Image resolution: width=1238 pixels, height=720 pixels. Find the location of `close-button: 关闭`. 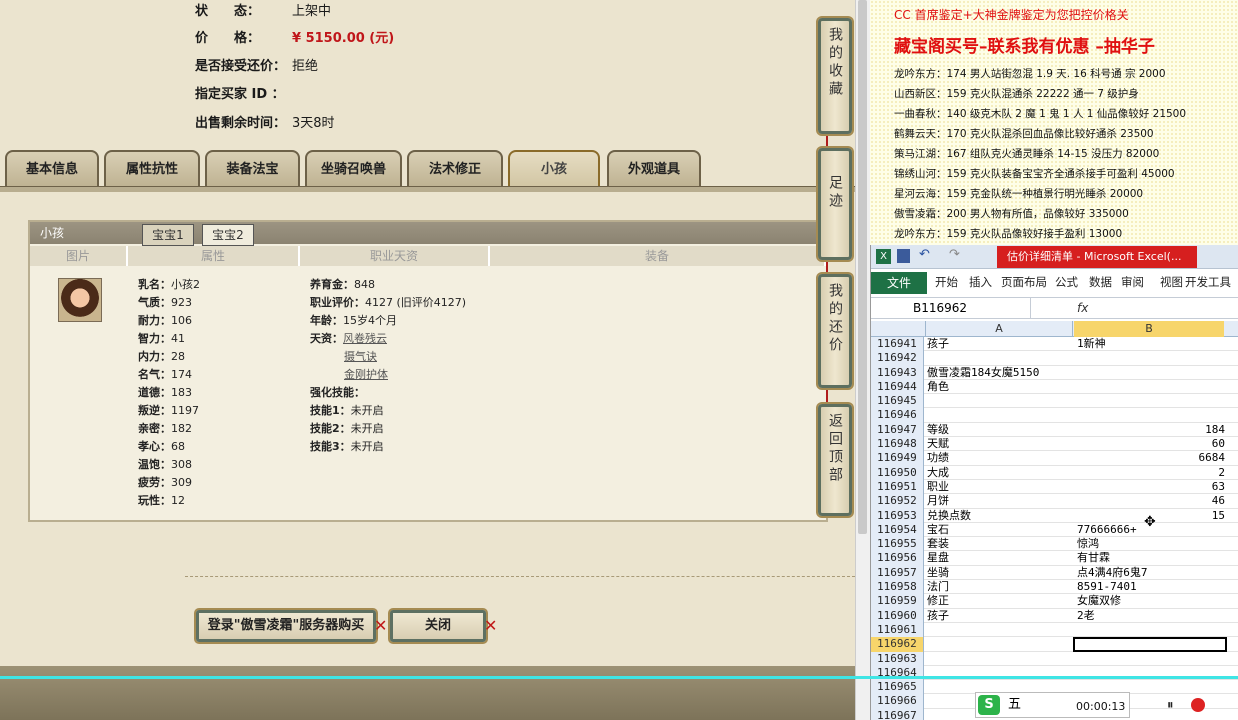

close-button: 关闭 is located at coordinates (438, 626).